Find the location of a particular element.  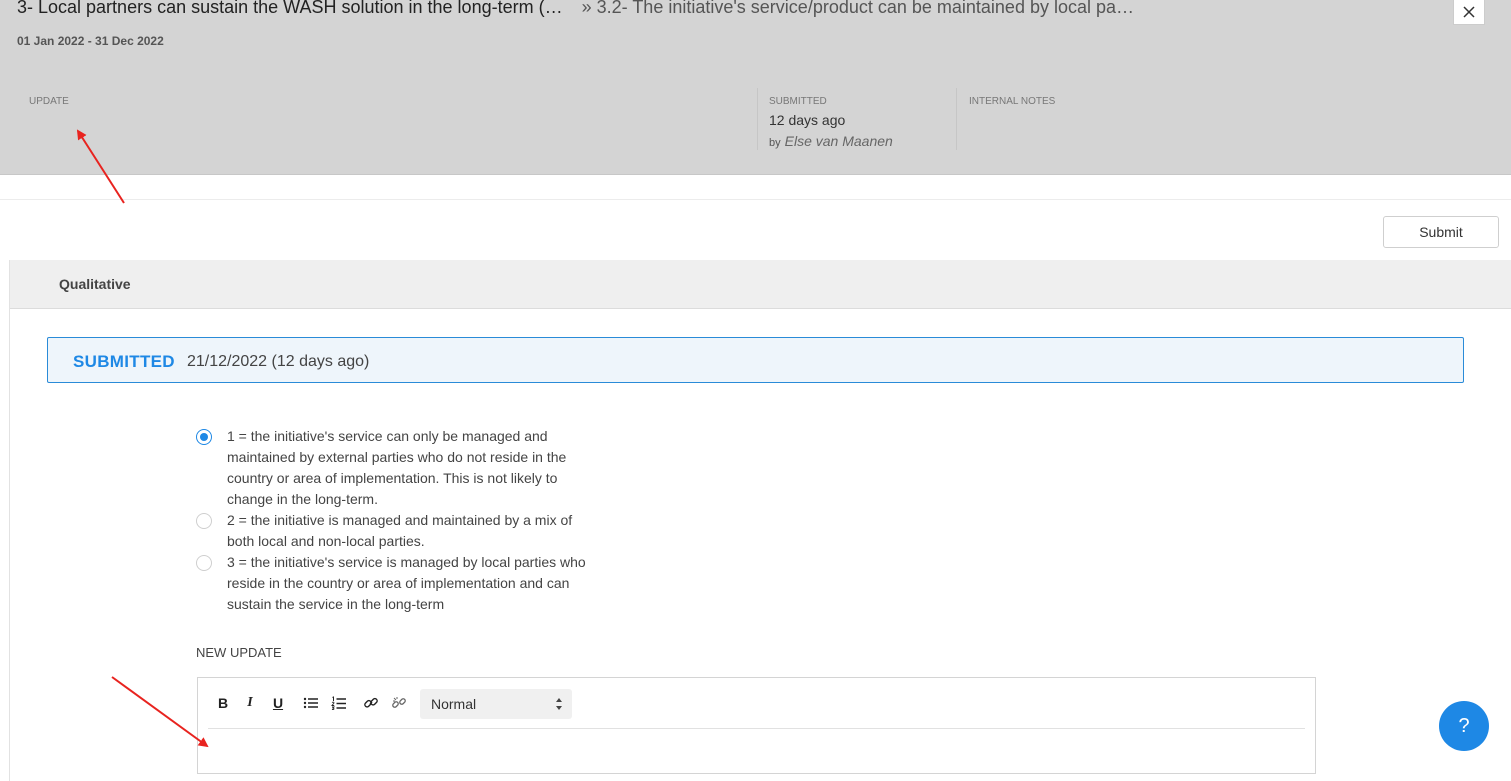

bullet-list-icon is located at coordinates (310, 703).